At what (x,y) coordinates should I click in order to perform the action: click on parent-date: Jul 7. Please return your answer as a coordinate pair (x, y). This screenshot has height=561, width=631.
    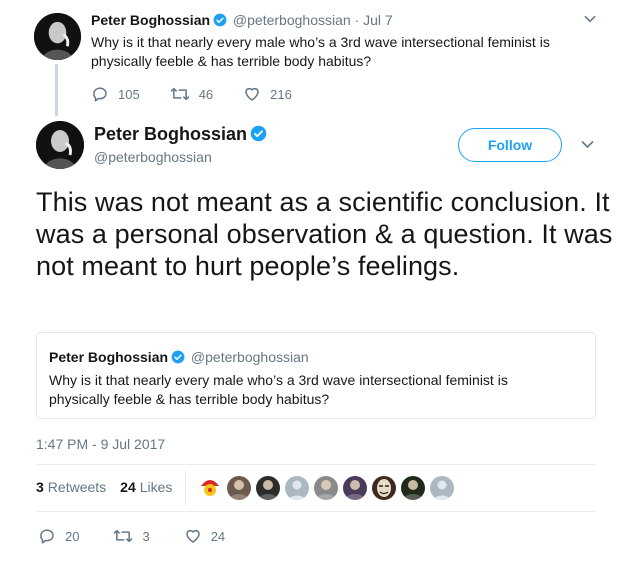
    Looking at the image, I should click on (378, 20).